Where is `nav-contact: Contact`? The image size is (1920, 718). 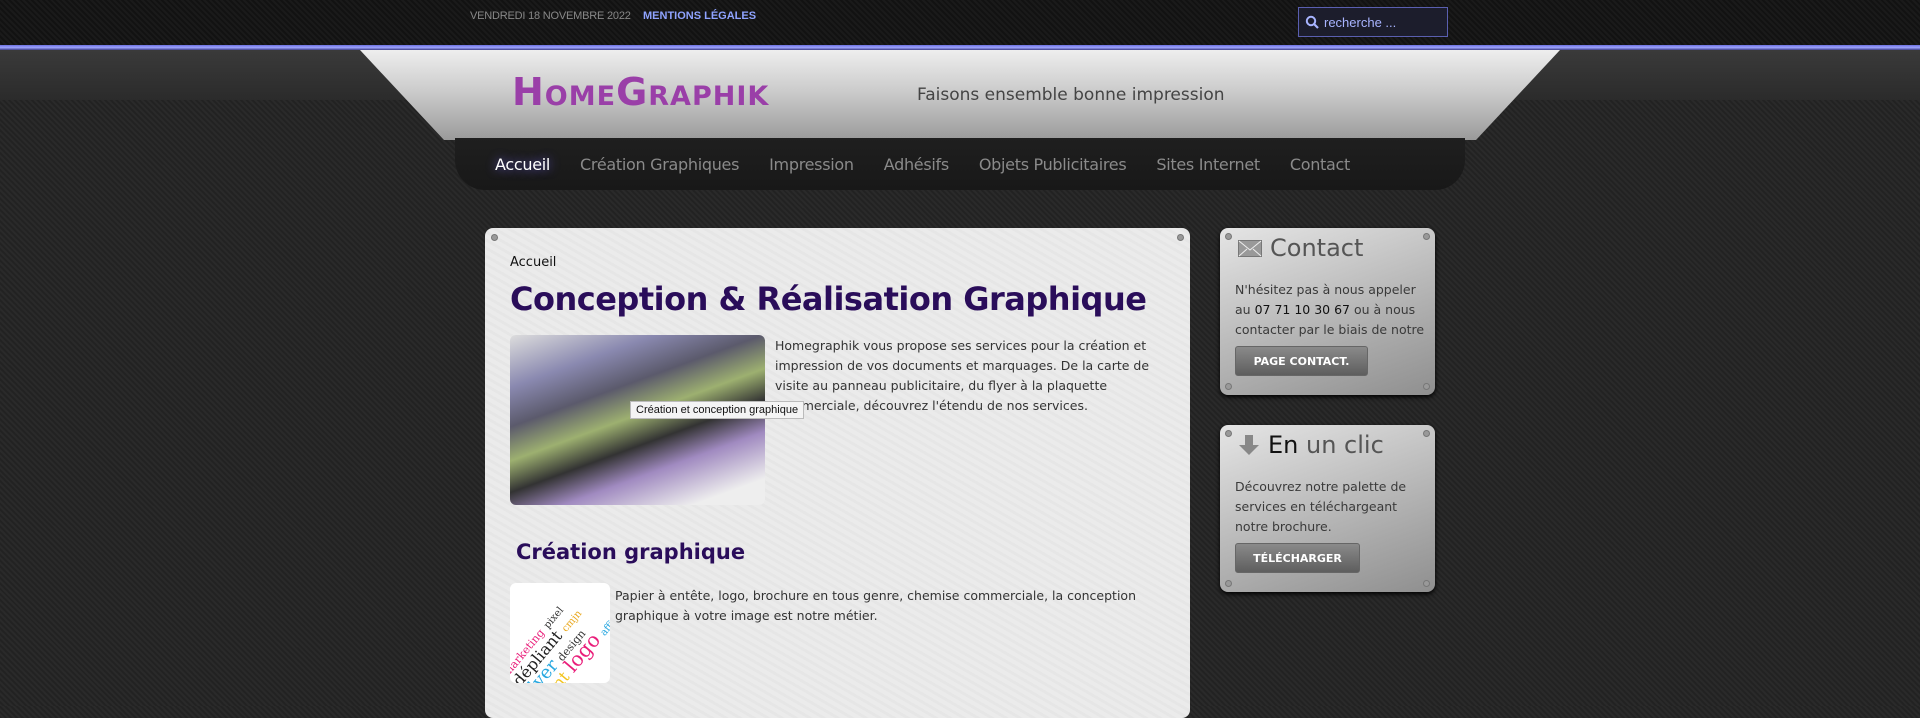
nav-contact: Contact is located at coordinates (1320, 164).